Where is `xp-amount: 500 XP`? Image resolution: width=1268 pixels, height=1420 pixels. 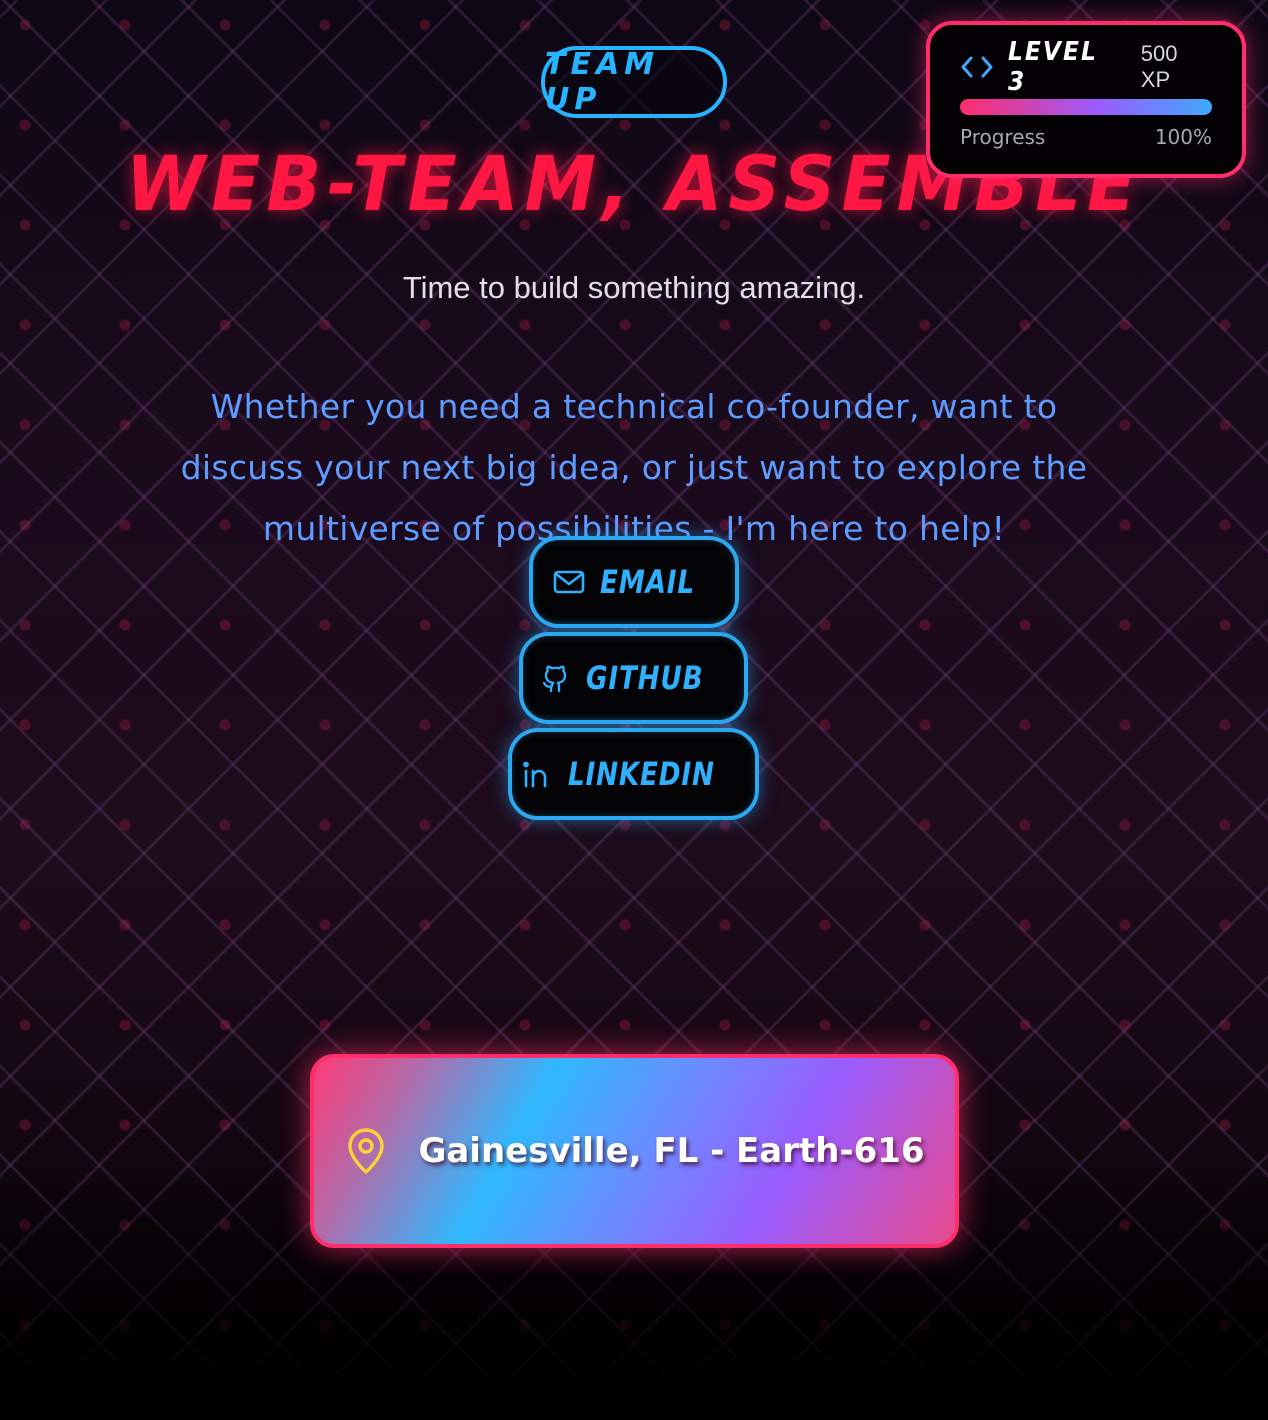
xp-amount: 500 XP is located at coordinates (1159, 66).